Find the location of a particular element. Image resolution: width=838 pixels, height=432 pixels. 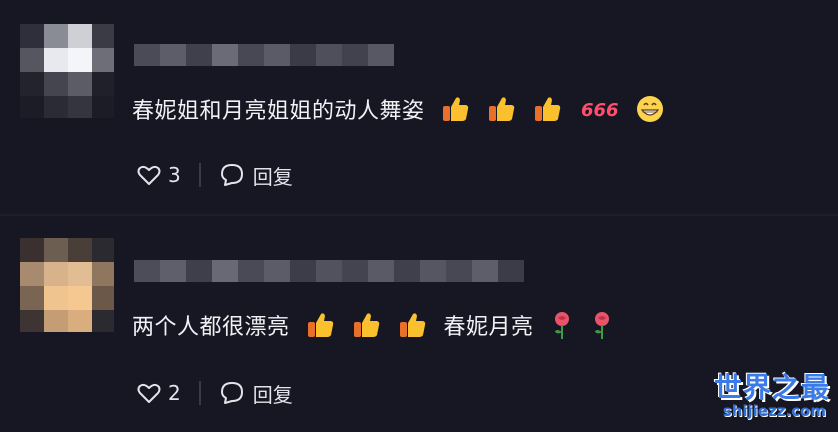

comment-text: 两个人都很漂亮 is located at coordinates (211, 327).